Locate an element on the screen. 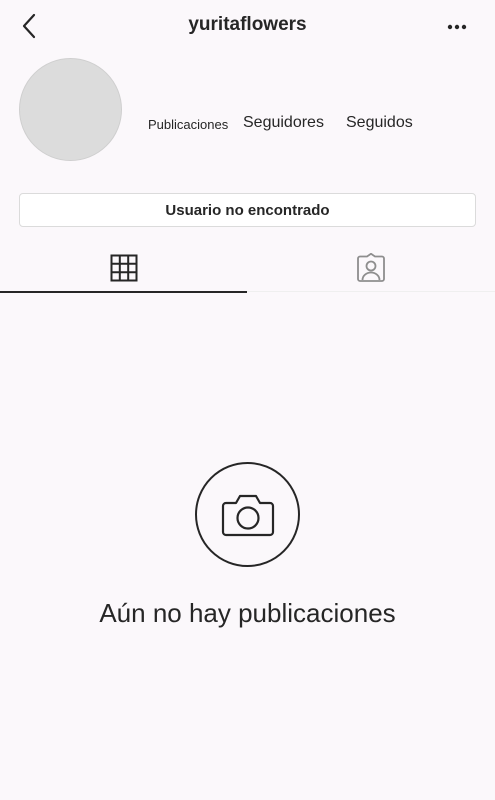 The height and width of the screenshot is (800, 495). profile-username: yuritaflowers is located at coordinates (247, 24).